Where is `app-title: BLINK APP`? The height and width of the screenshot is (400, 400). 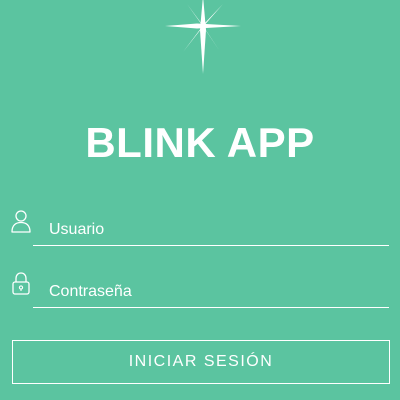 app-title: BLINK APP is located at coordinates (200, 142).